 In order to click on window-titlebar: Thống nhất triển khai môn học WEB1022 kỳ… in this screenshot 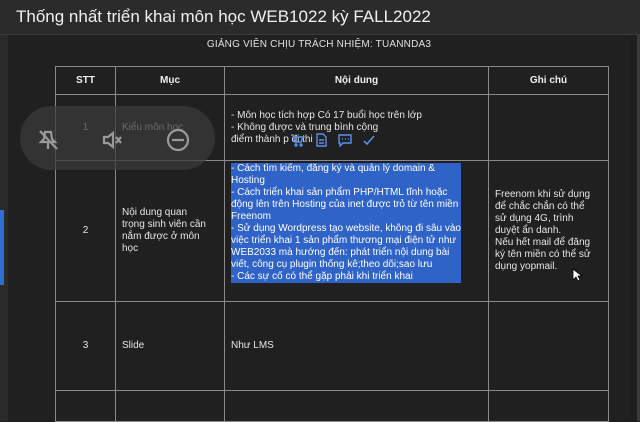, I will do `click(320, 17)`.